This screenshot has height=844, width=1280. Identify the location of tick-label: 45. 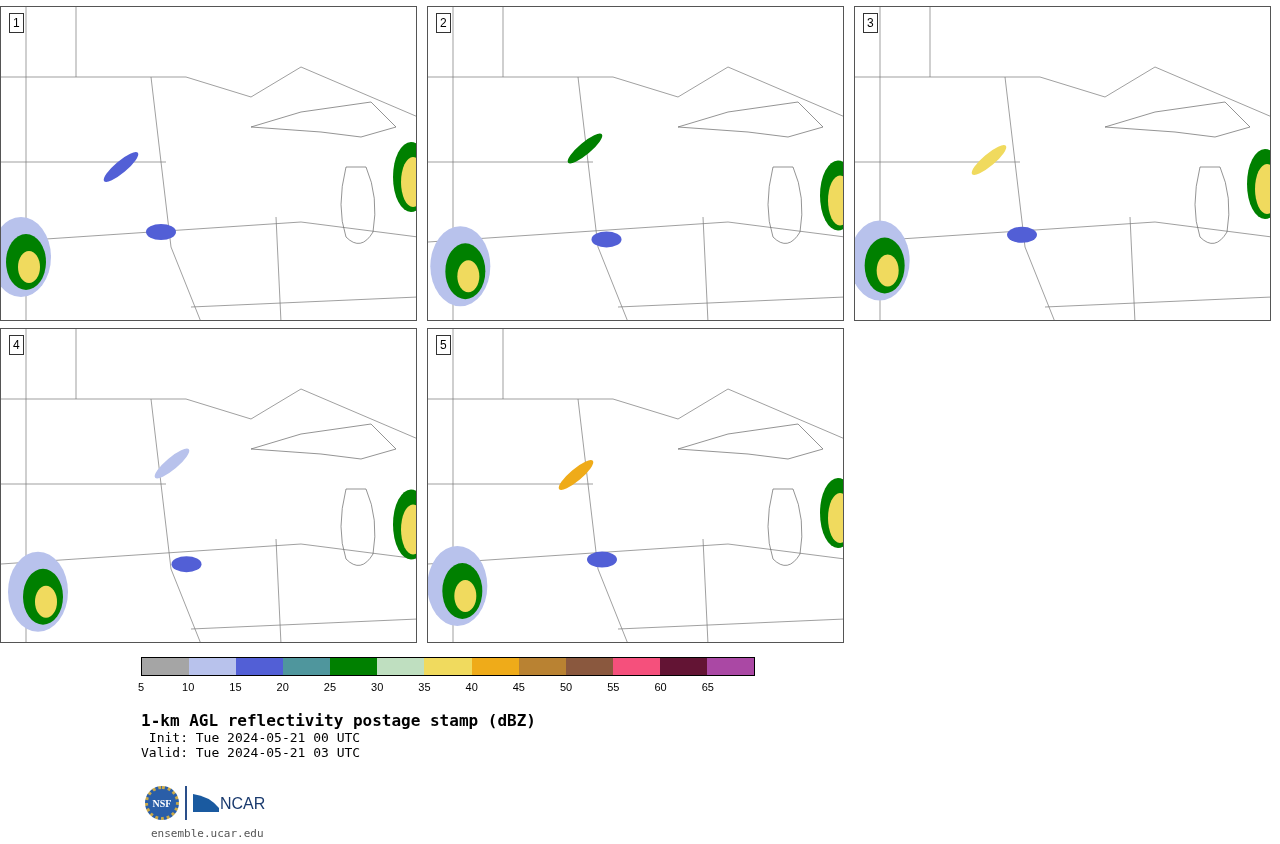
(518, 687).